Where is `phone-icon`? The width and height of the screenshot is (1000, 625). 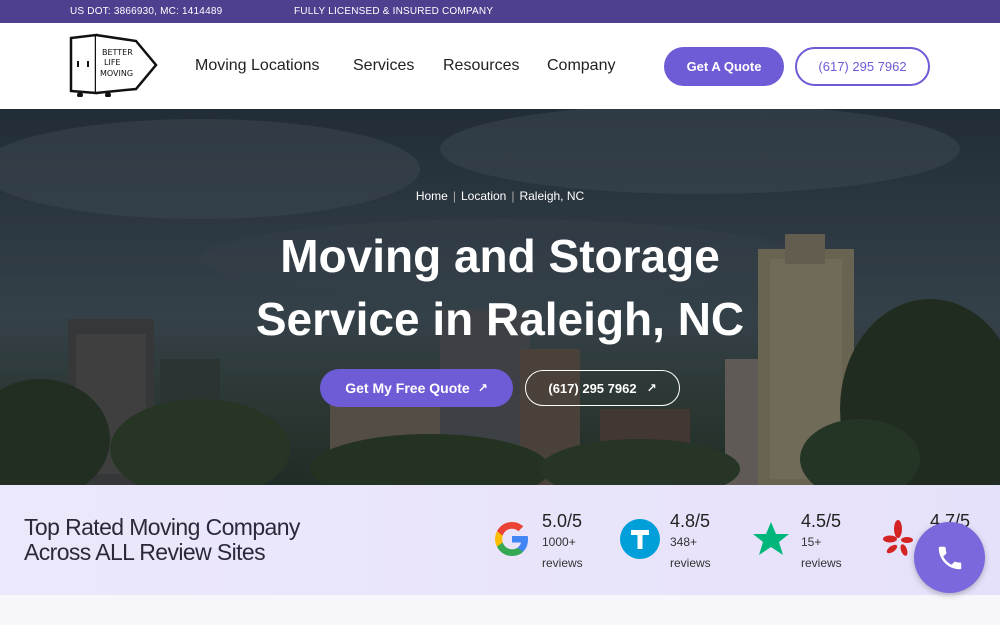 phone-icon is located at coordinates (949, 557).